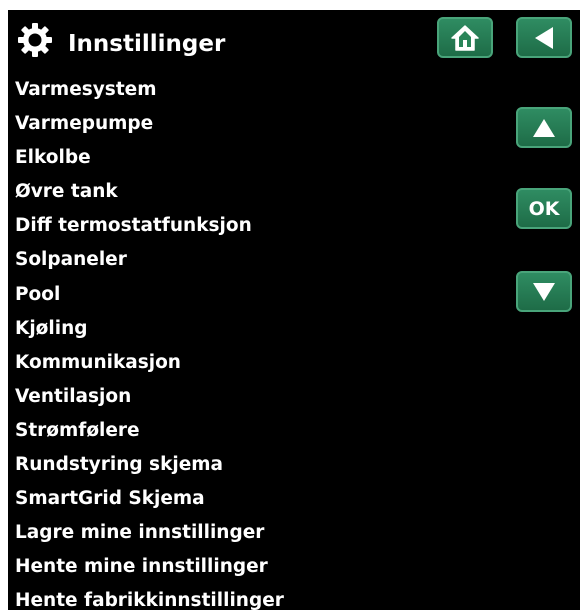  I want to click on home-icon, so click(465, 37).